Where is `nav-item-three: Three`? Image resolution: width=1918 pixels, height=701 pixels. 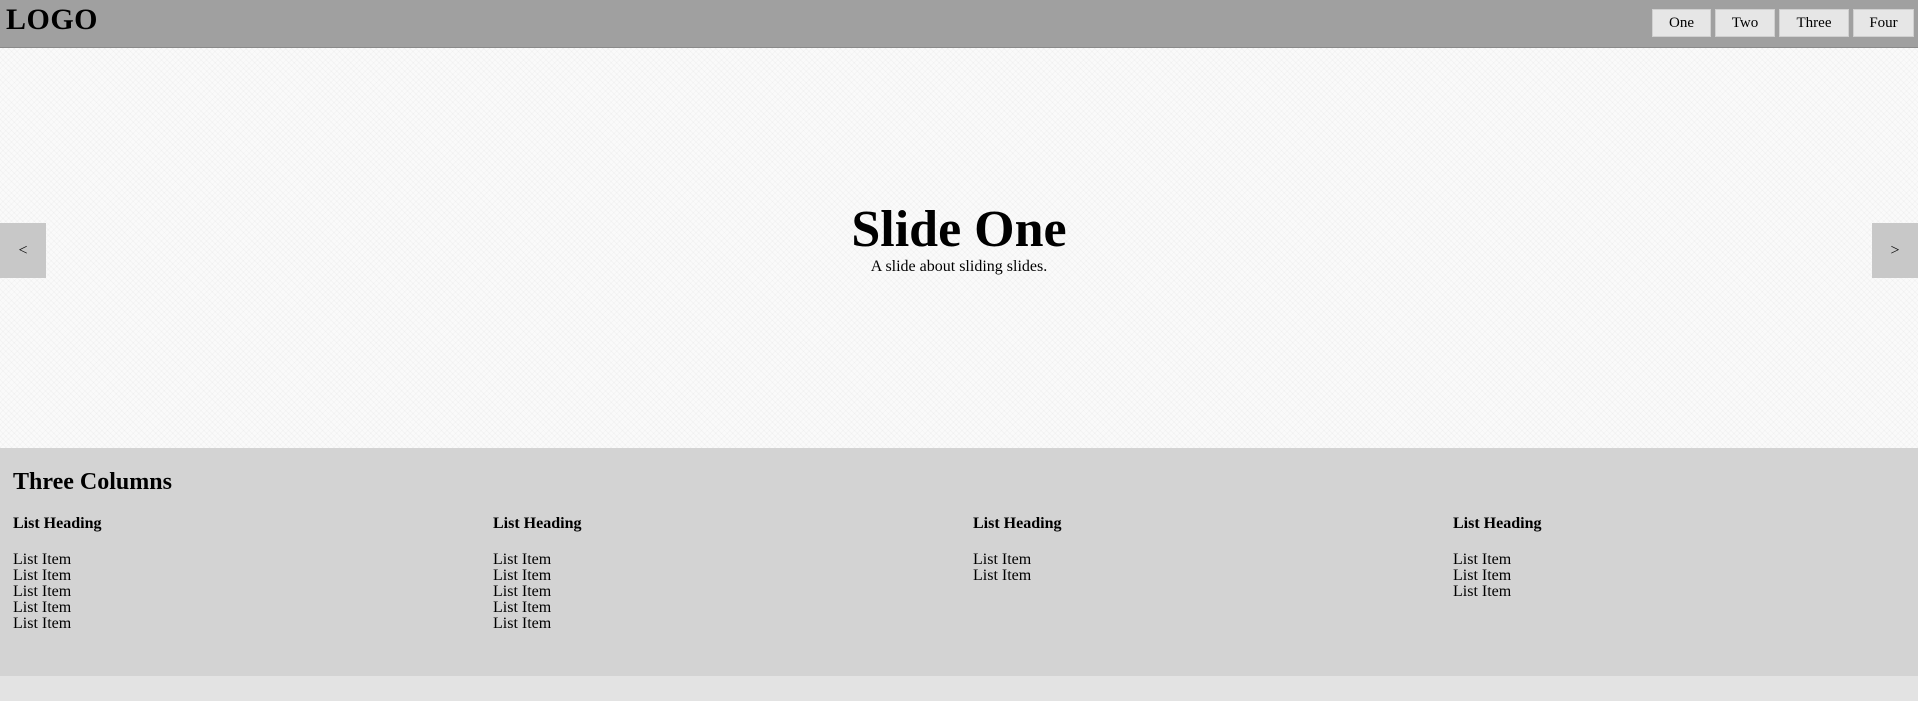 nav-item-three: Three is located at coordinates (1814, 23).